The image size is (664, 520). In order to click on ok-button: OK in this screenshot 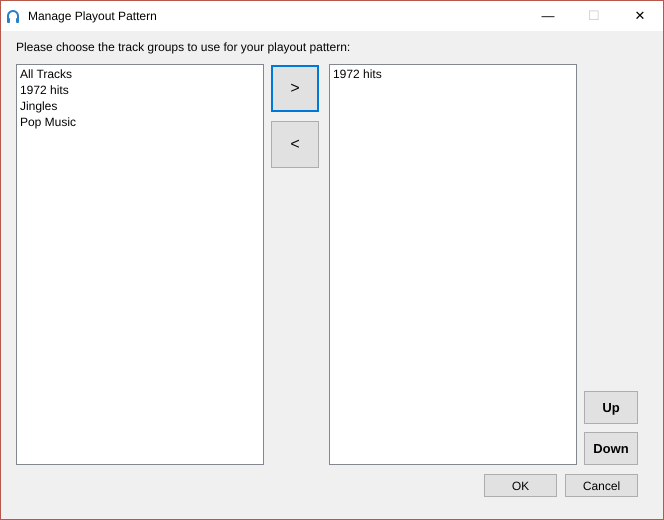, I will do `click(520, 485)`.